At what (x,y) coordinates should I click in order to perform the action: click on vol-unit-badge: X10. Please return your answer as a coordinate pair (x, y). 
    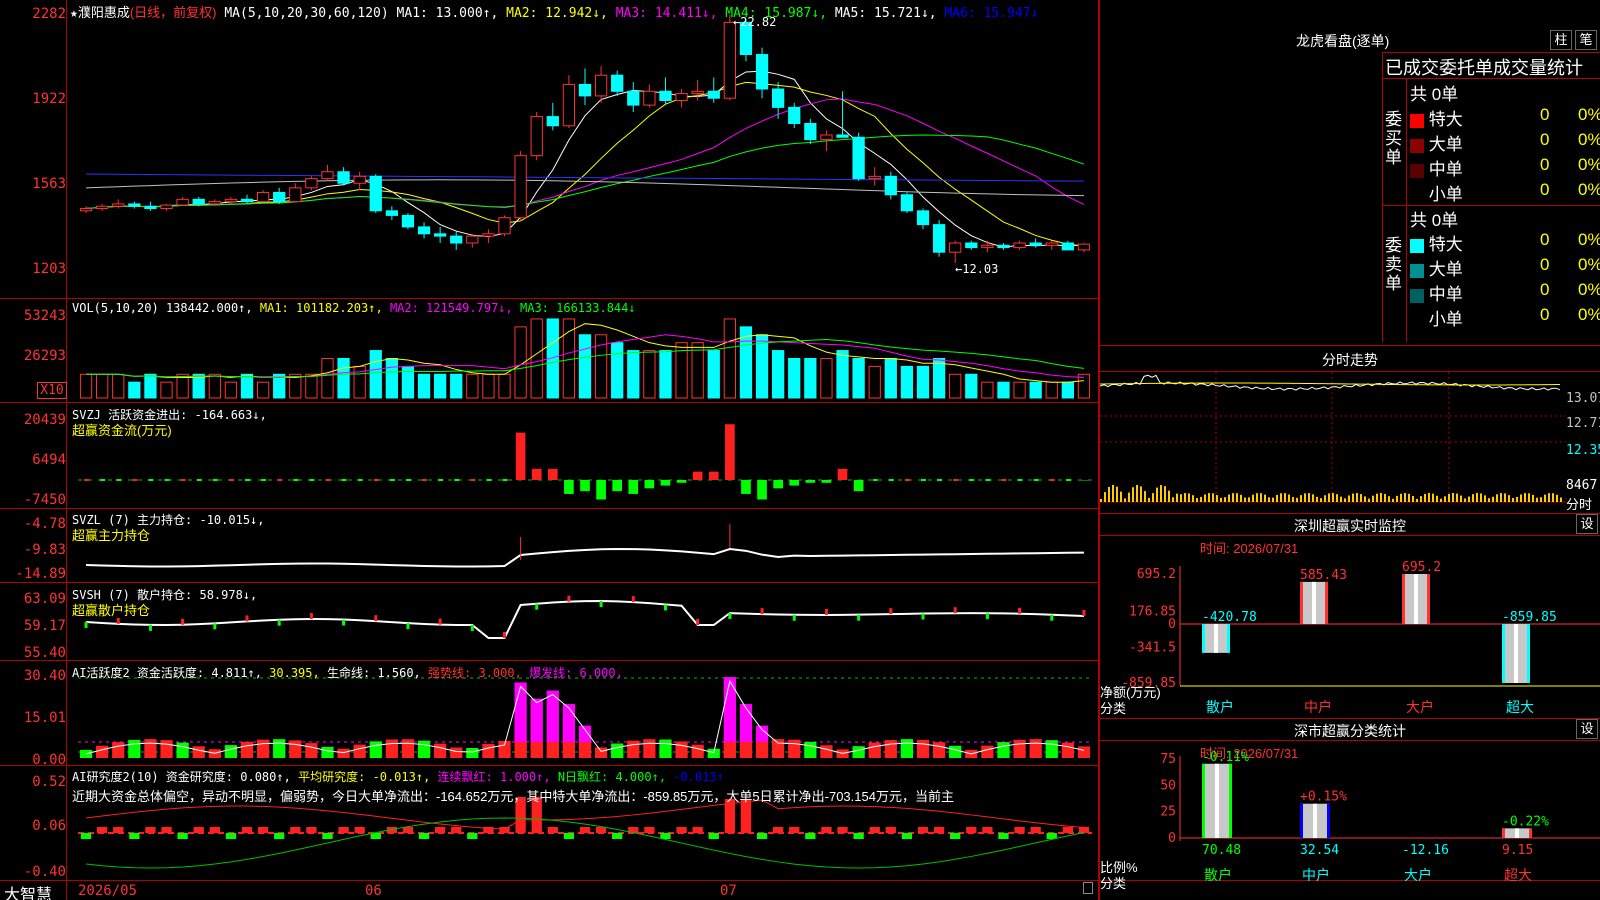
    Looking at the image, I should click on (52, 390).